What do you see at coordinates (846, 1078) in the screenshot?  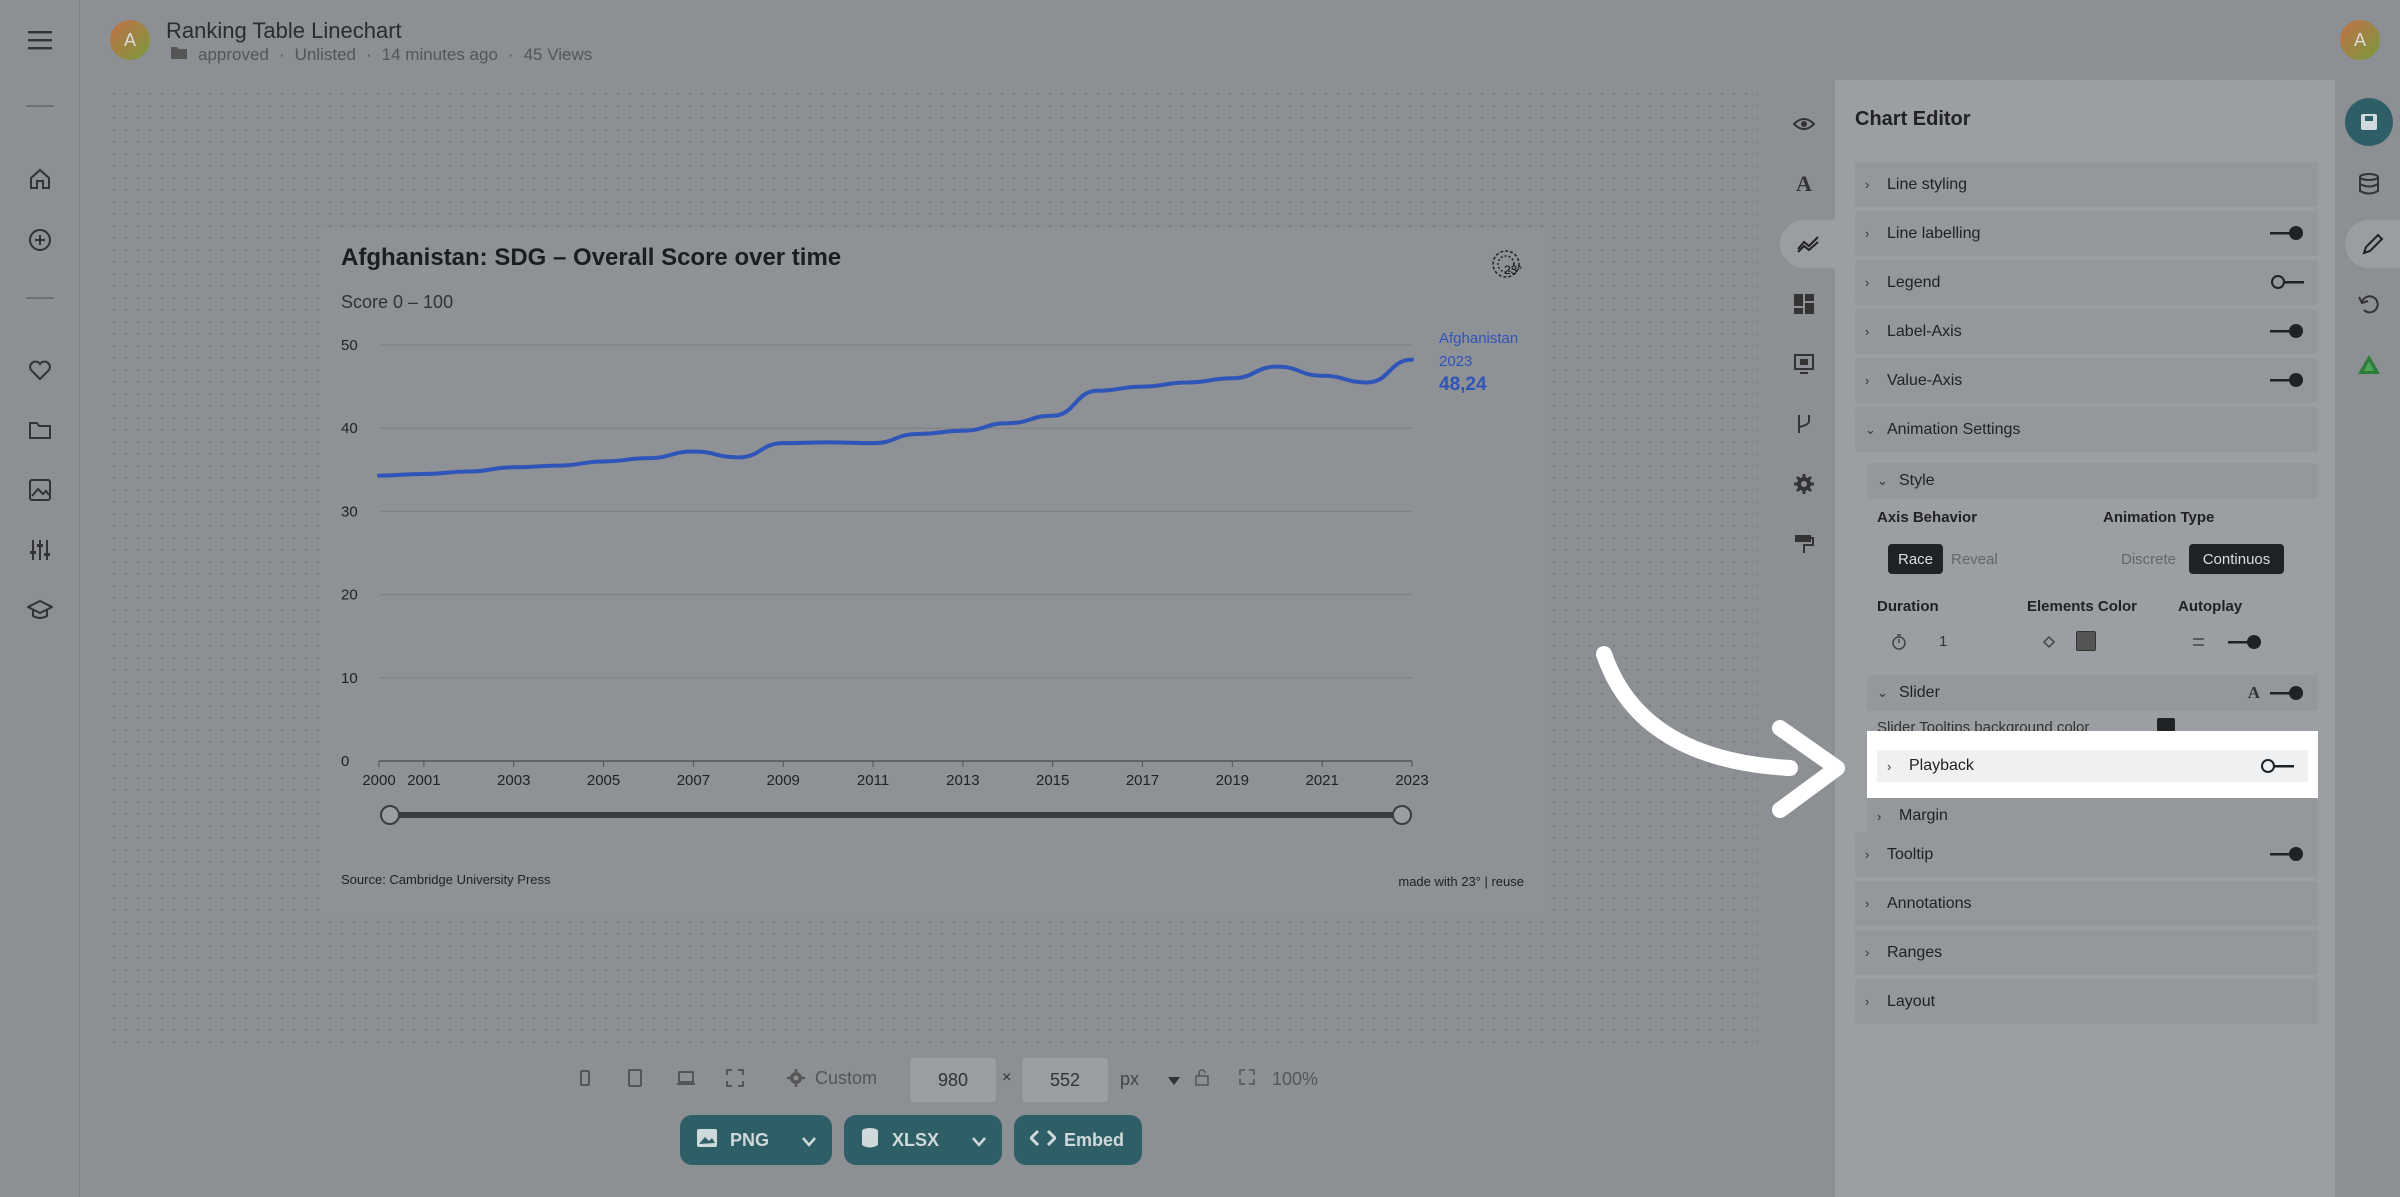 I see `custom-size-label: Custom` at bounding box center [846, 1078].